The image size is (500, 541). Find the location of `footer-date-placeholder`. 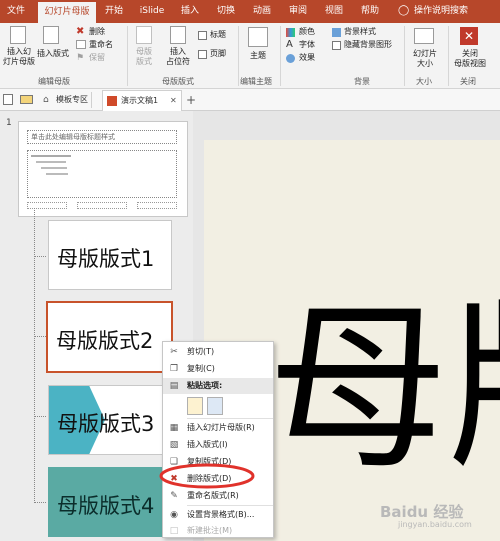

footer-date-placeholder is located at coordinates (47, 205).